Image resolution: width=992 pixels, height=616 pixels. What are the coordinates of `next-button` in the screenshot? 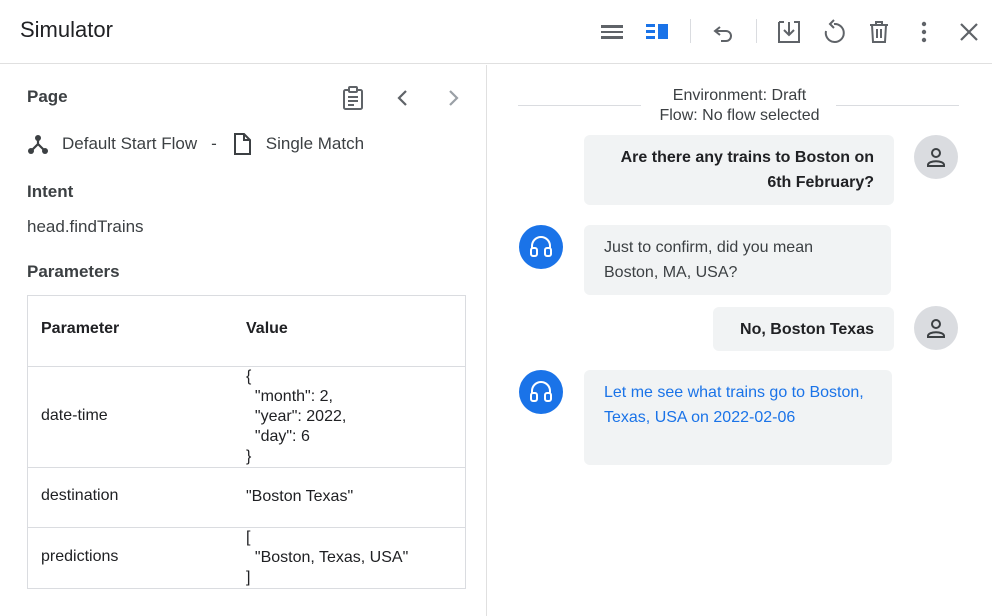 It's located at (453, 98).